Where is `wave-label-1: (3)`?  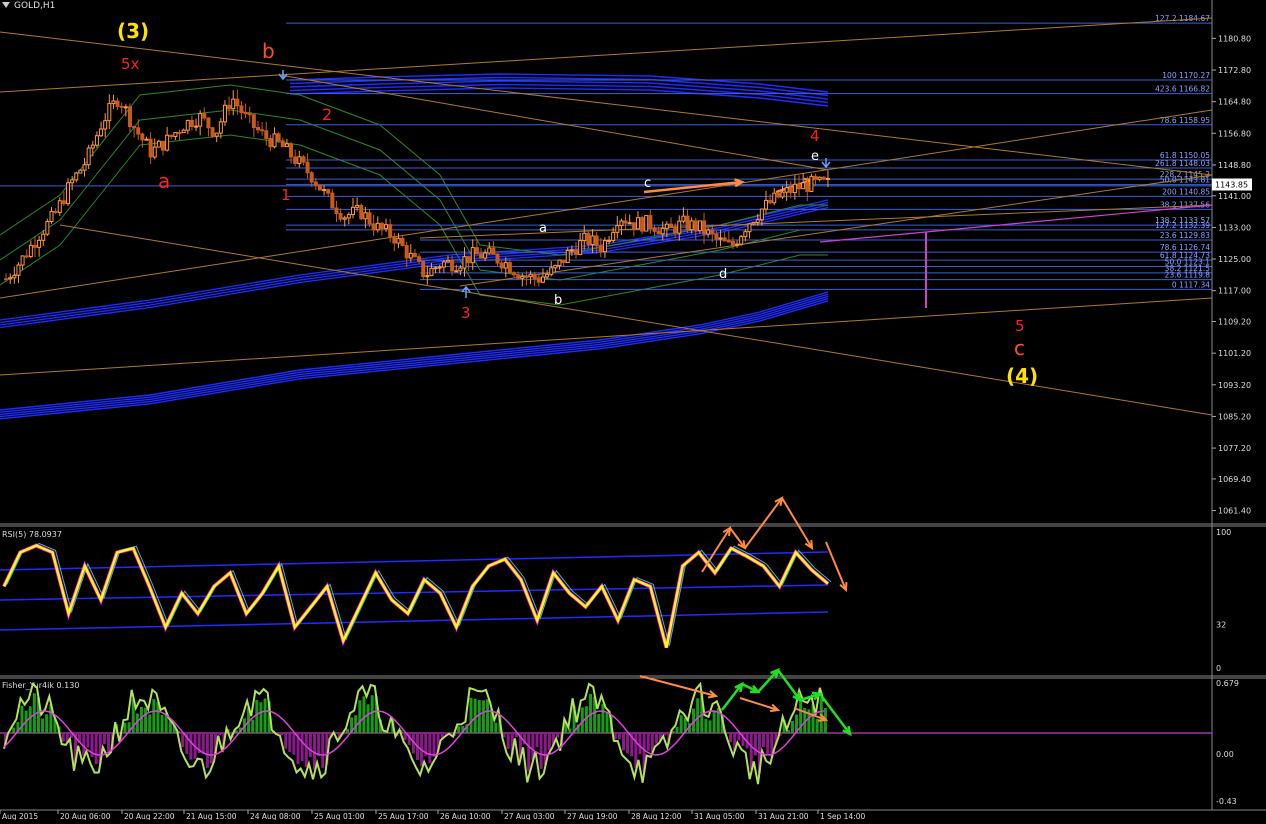
wave-label-1: (3) is located at coordinates (133, 31).